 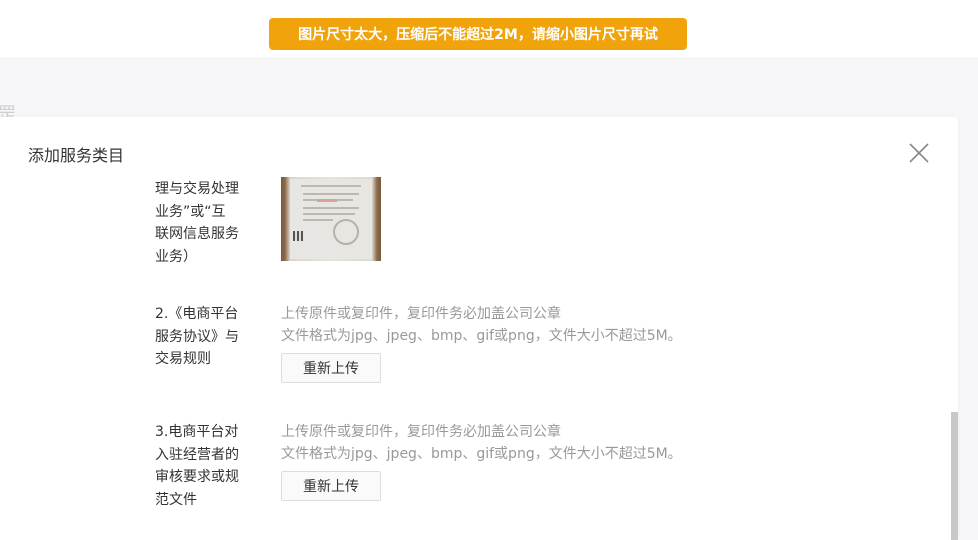 What do you see at coordinates (183, 359) in the screenshot?
I see `item-2-label-line: 交易规则` at bounding box center [183, 359].